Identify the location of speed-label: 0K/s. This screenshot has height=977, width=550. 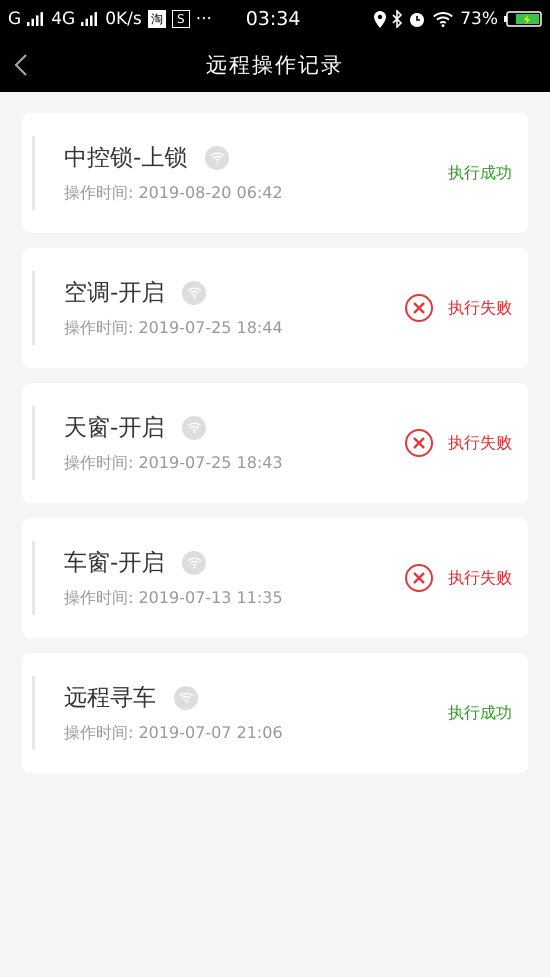
(123, 19).